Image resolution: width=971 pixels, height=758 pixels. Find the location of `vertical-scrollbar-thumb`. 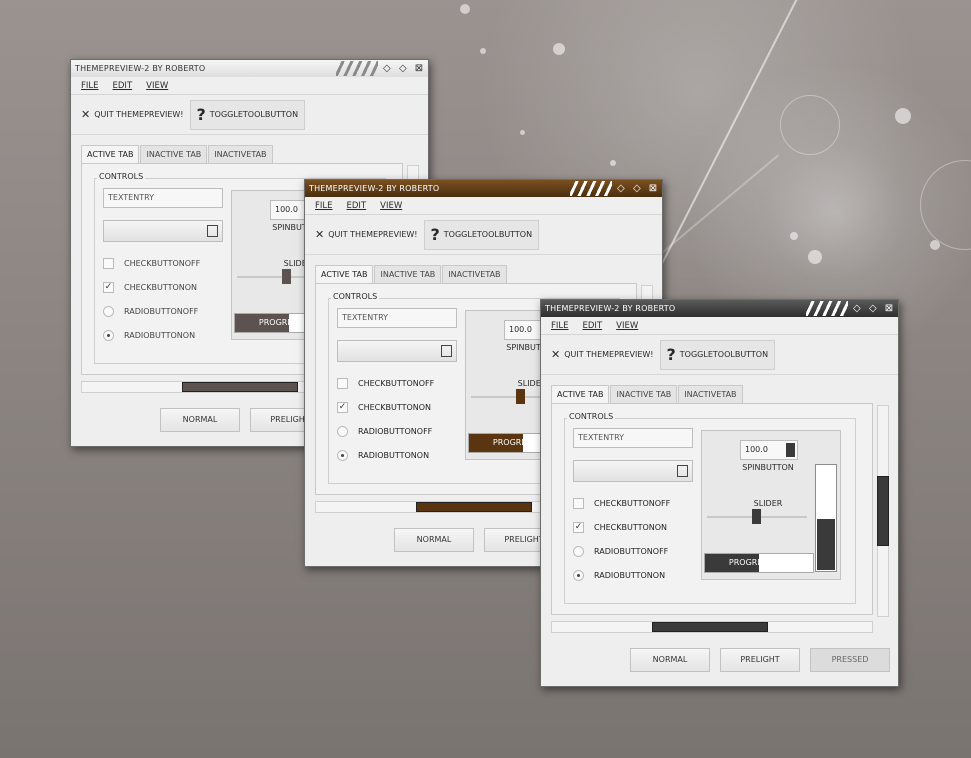

vertical-scrollbar-thumb is located at coordinates (883, 511).